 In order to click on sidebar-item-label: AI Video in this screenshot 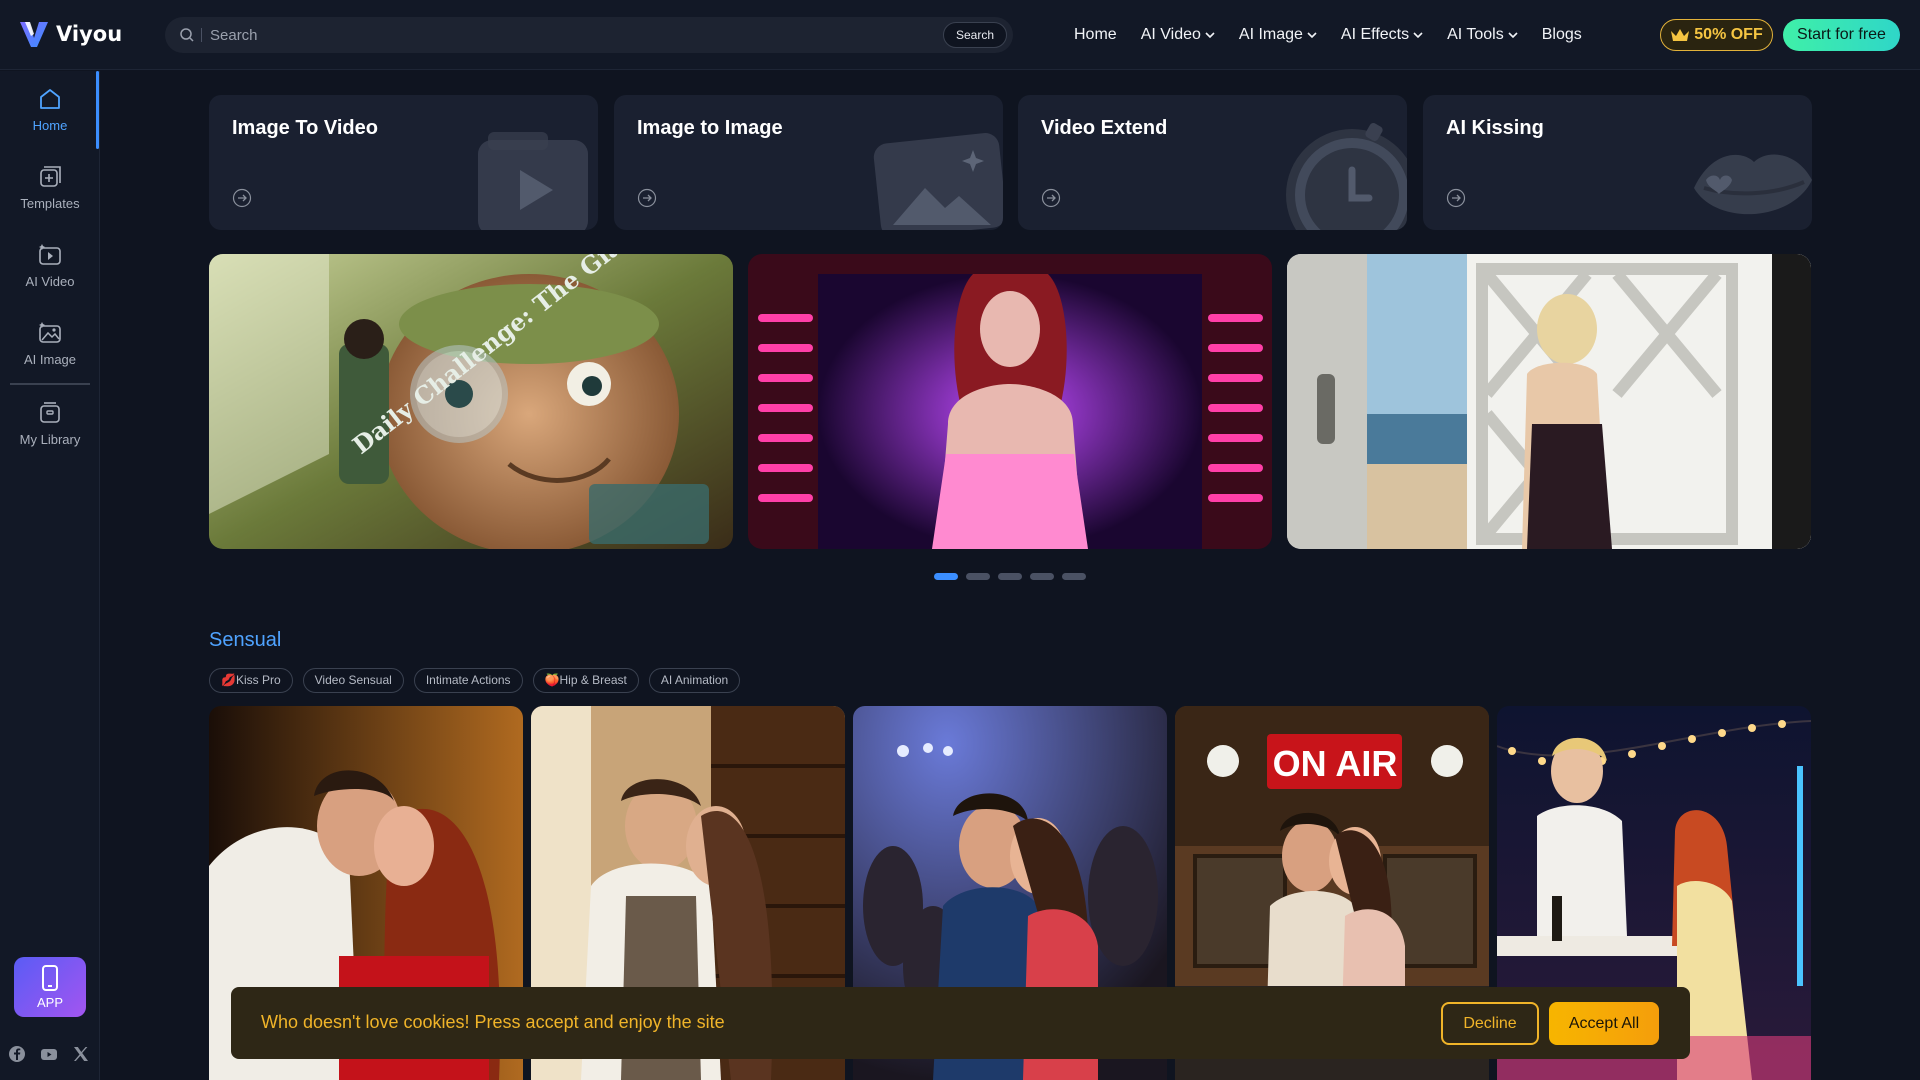, I will do `click(50, 281)`.